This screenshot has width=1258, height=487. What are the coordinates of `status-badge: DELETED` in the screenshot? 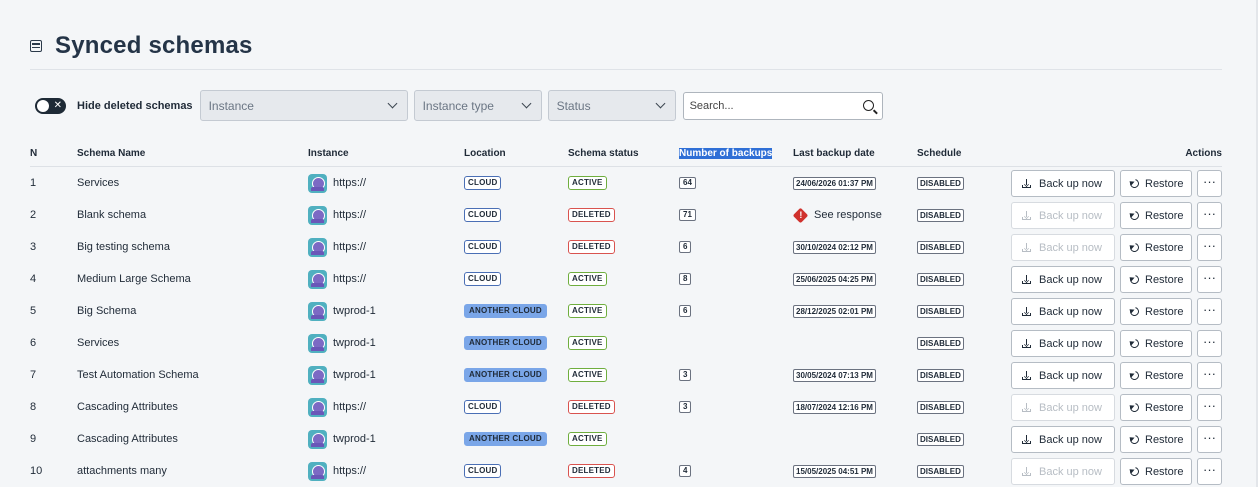 It's located at (591, 247).